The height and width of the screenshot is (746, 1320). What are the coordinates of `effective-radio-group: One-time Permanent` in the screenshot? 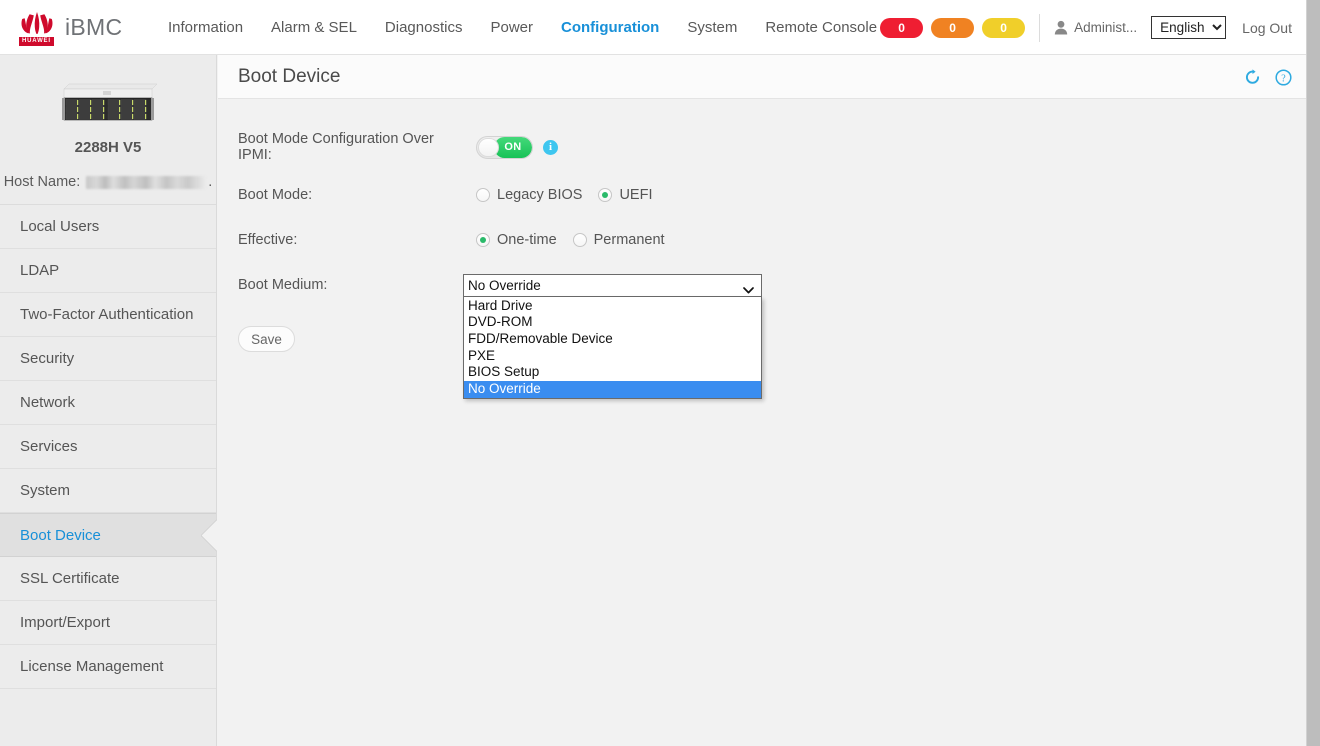 It's located at (578, 240).